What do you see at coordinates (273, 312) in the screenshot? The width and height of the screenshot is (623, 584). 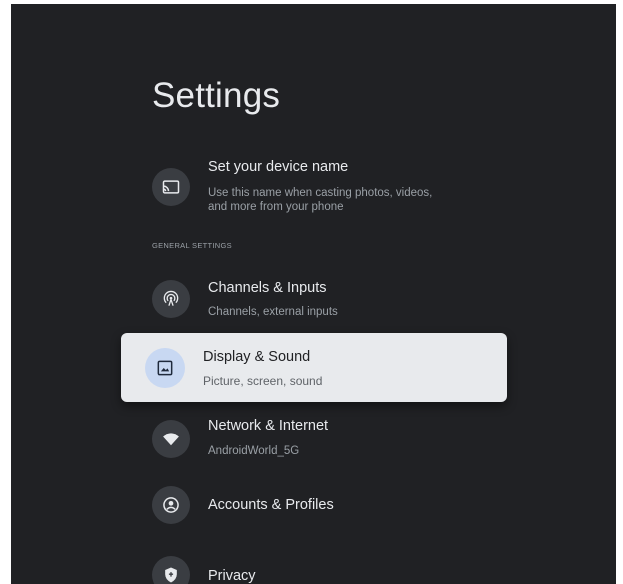 I see `settings-item-subtitle: Channels, external inputs` at bounding box center [273, 312].